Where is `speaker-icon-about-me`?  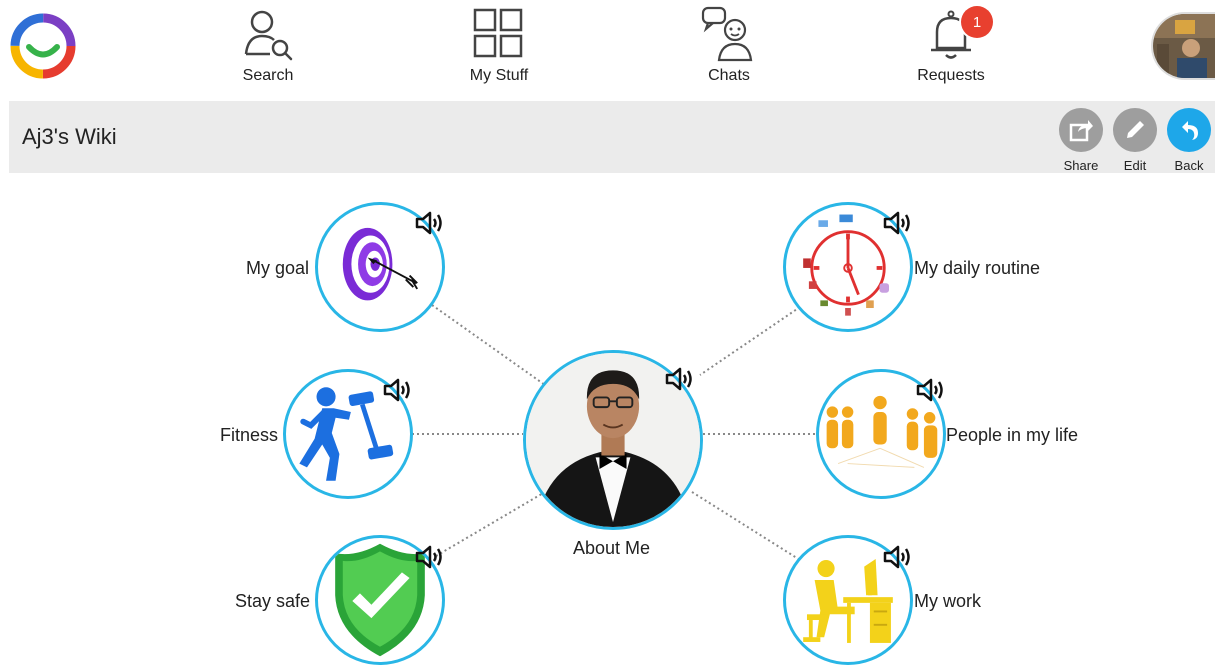
speaker-icon-about-me is located at coordinates (679, 379).